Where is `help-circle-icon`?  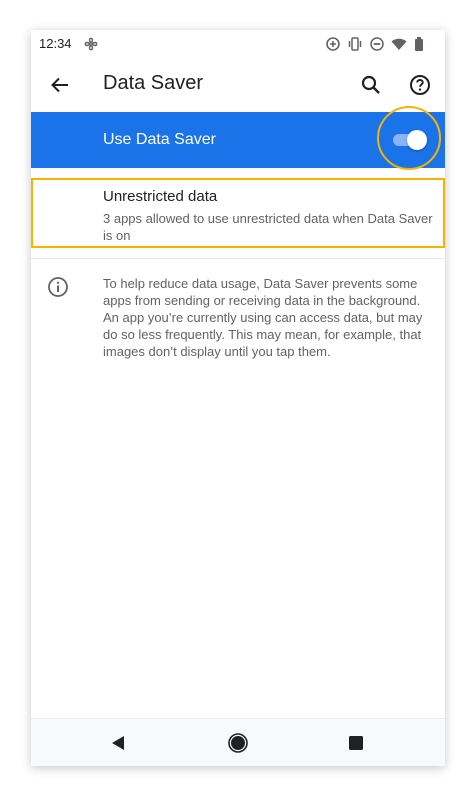
help-circle-icon is located at coordinates (420, 85).